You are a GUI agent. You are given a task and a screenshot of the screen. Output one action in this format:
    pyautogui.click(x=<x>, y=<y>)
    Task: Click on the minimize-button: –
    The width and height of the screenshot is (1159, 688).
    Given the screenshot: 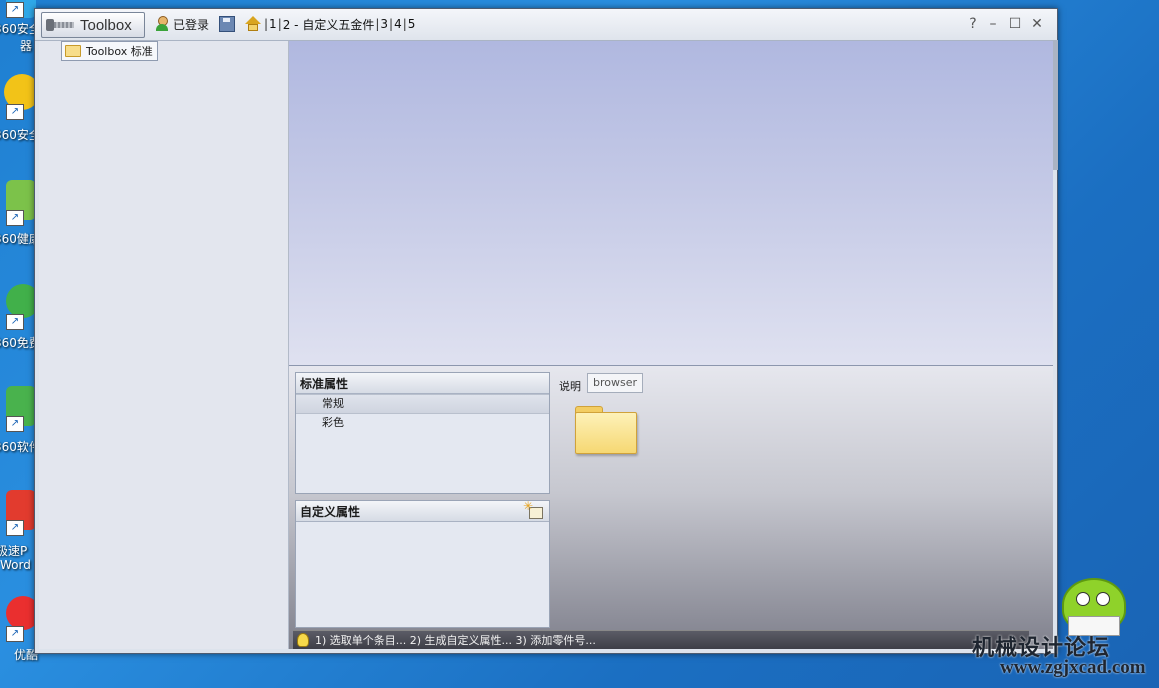 What is the action you would take?
    pyautogui.click(x=993, y=24)
    